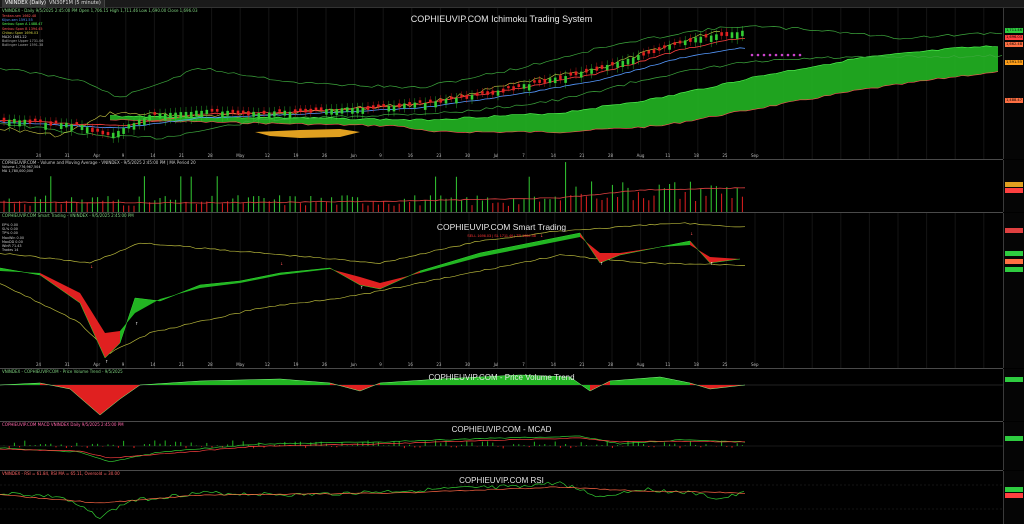 This screenshot has width=1024, height=524. What do you see at coordinates (1013, 290) in the screenshot?
I see `smart-trading-axis` at bounding box center [1013, 290].